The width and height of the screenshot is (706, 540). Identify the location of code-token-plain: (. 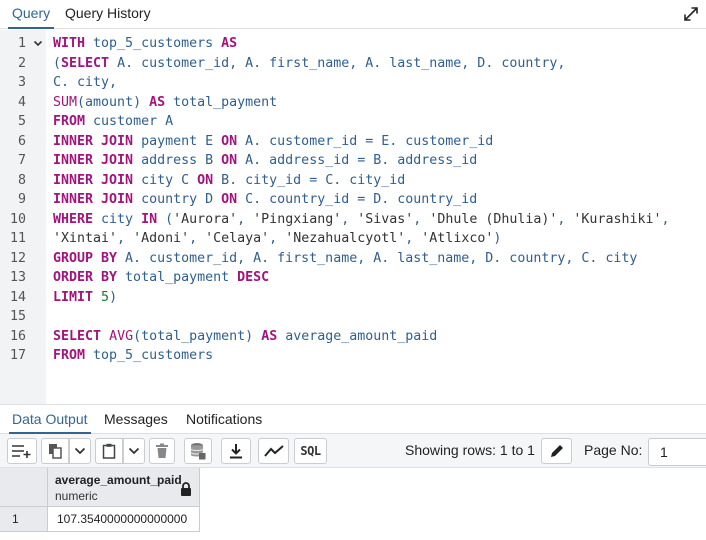
(165, 219).